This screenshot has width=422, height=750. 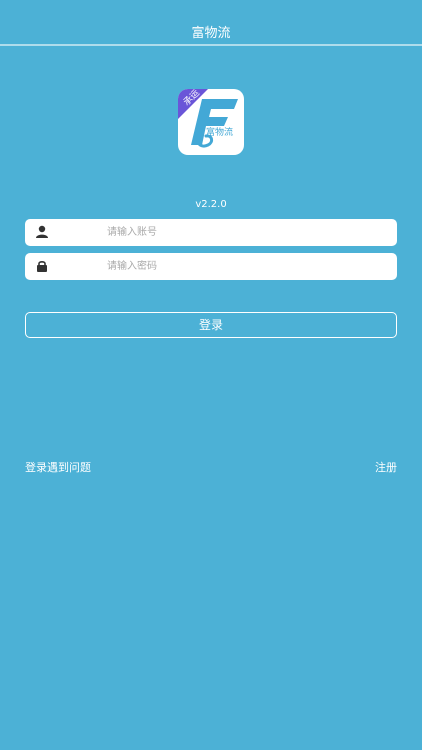 I want to click on app-logo: 承运 富物流, so click(x=211, y=122).